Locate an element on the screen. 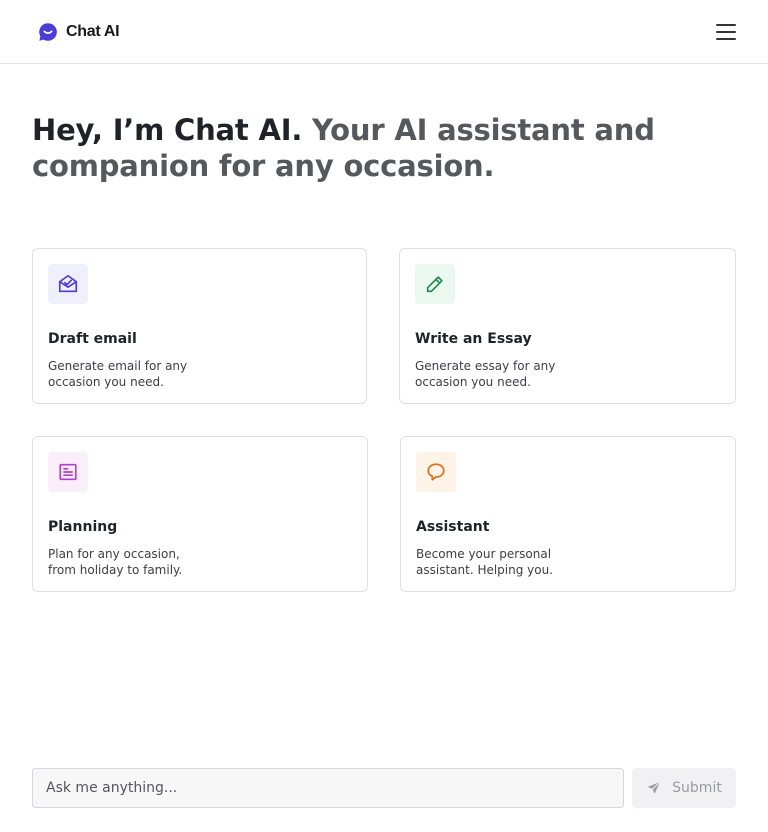 This screenshot has width=768, height=832. card-title: Write an Essay is located at coordinates (473, 339).